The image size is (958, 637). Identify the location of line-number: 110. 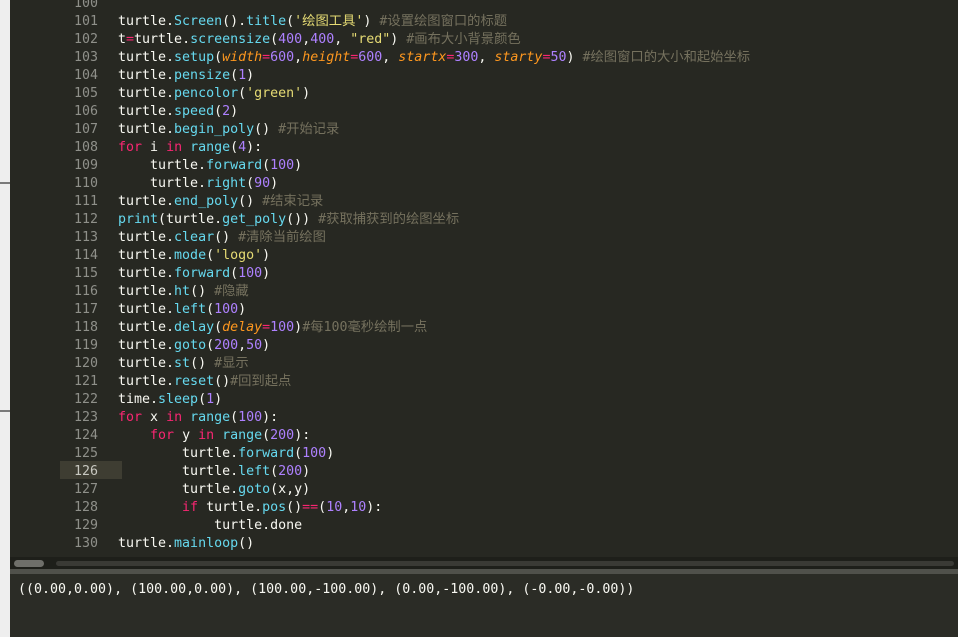
(85, 183).